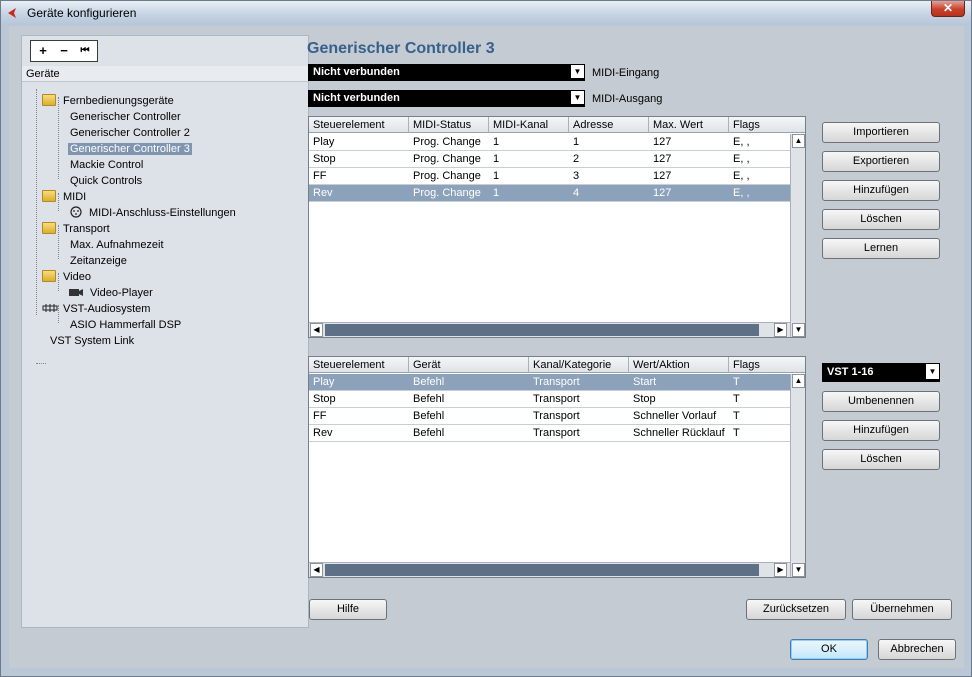 Image resolution: width=972 pixels, height=677 pixels. What do you see at coordinates (486, 652) in the screenshot?
I see `dialog-footer: OK Abbrechen` at bounding box center [486, 652].